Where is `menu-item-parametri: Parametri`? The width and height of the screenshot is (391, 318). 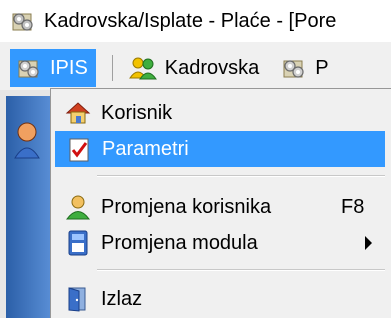 menu-item-parametri: Parametri is located at coordinates (220, 149).